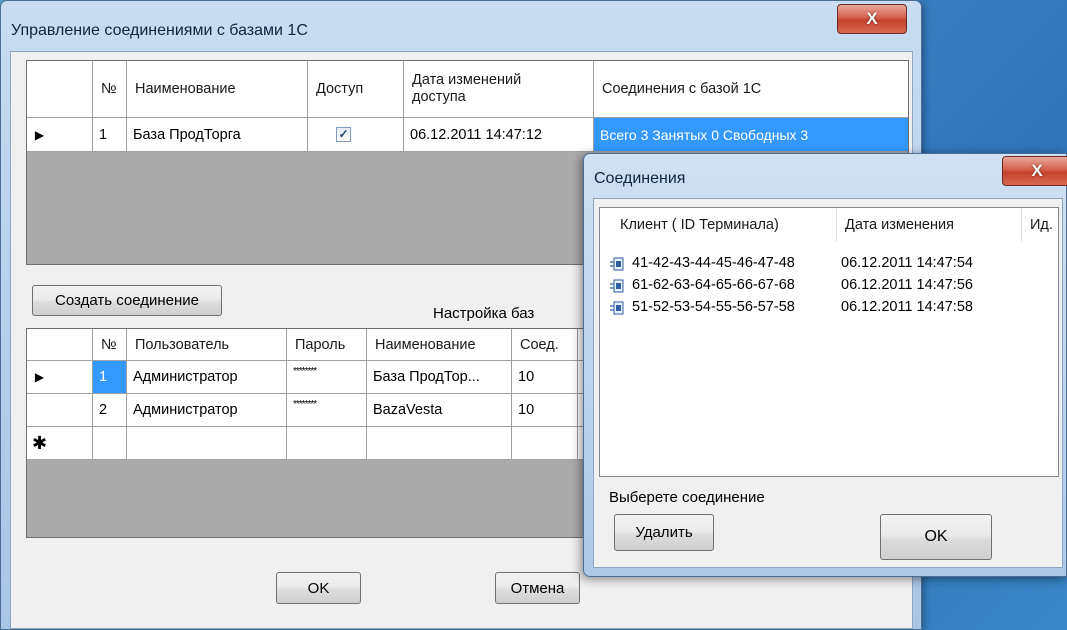  What do you see at coordinates (343, 134) in the screenshot?
I see `access-checkbox: ✓` at bounding box center [343, 134].